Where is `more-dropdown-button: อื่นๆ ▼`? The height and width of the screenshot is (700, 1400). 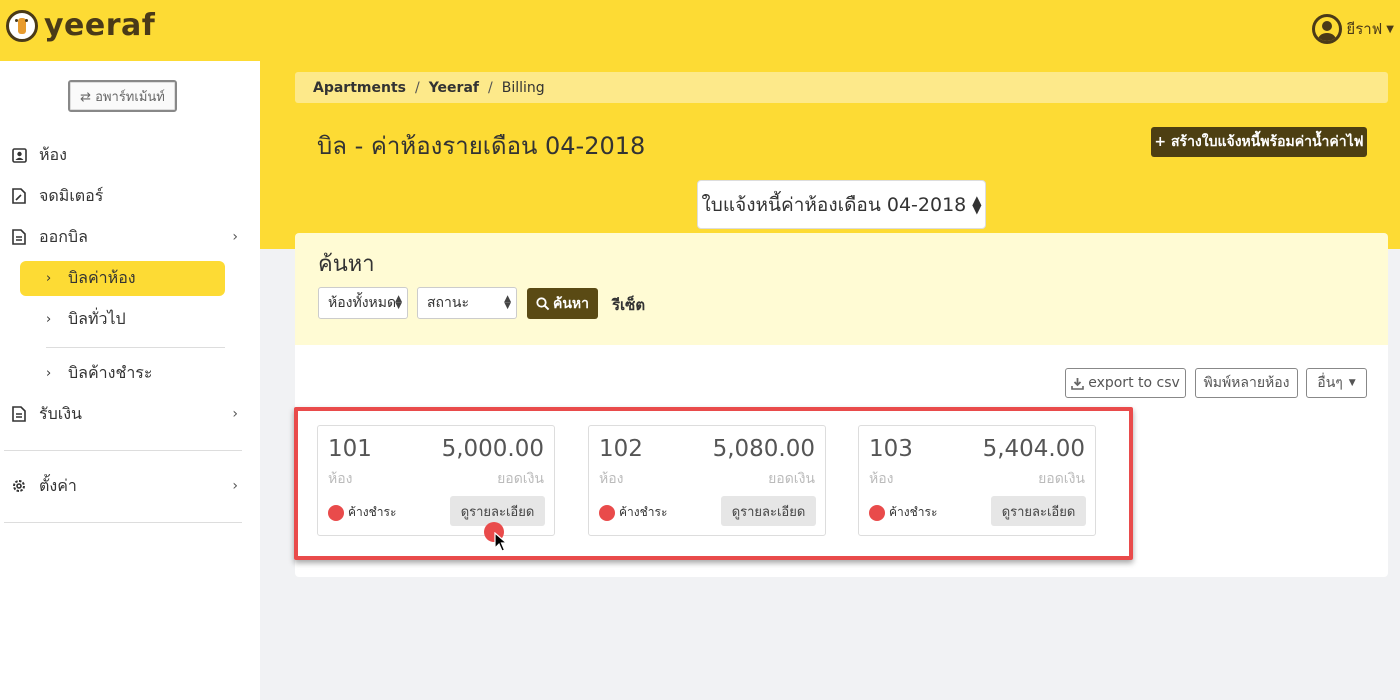 more-dropdown-button: อื่นๆ ▼ is located at coordinates (1336, 383).